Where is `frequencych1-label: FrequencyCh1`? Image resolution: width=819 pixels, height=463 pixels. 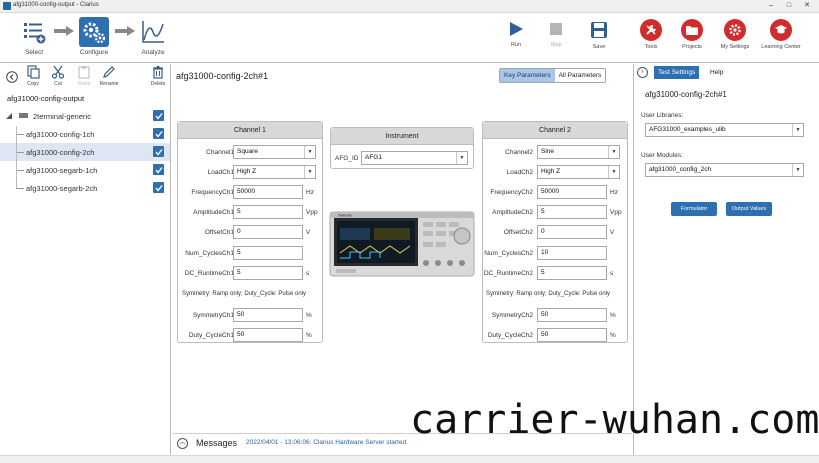
frequencych1-label: FrequencyCh1 is located at coordinates (212, 192).